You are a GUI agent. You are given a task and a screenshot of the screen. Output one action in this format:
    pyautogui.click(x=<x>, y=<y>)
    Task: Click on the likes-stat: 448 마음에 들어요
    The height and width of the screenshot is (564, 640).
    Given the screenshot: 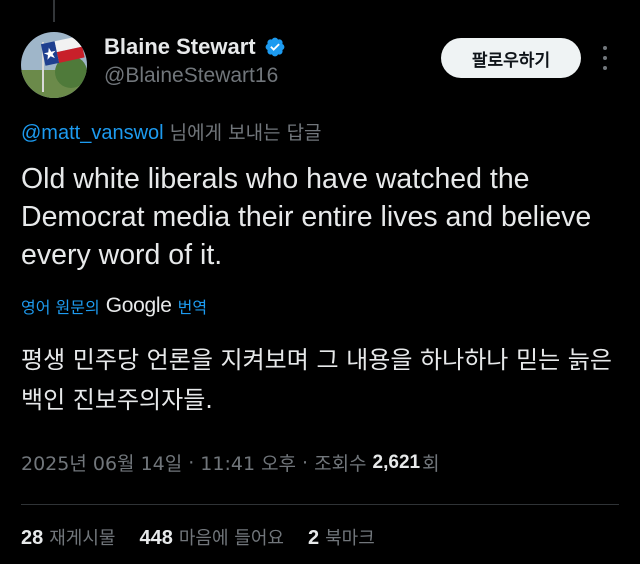 What is the action you would take?
    pyautogui.click(x=212, y=537)
    